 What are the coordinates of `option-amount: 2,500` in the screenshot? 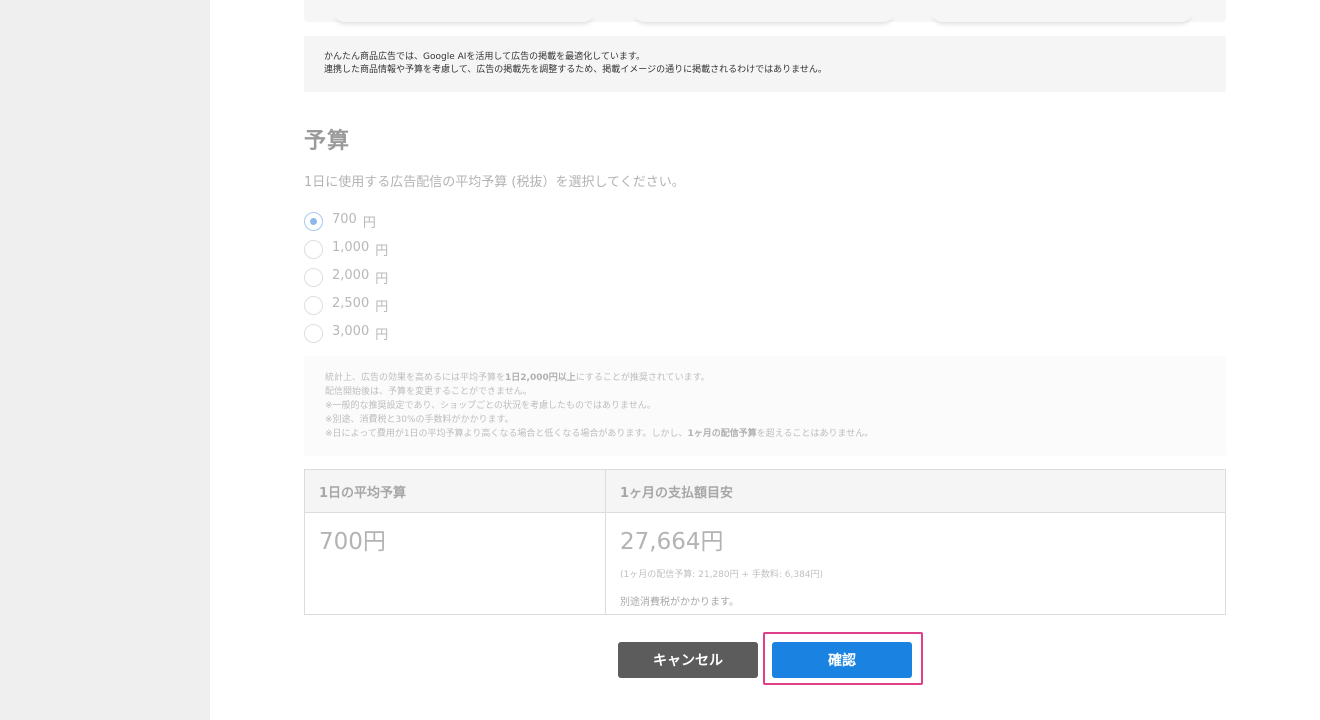 It's located at (351, 303).